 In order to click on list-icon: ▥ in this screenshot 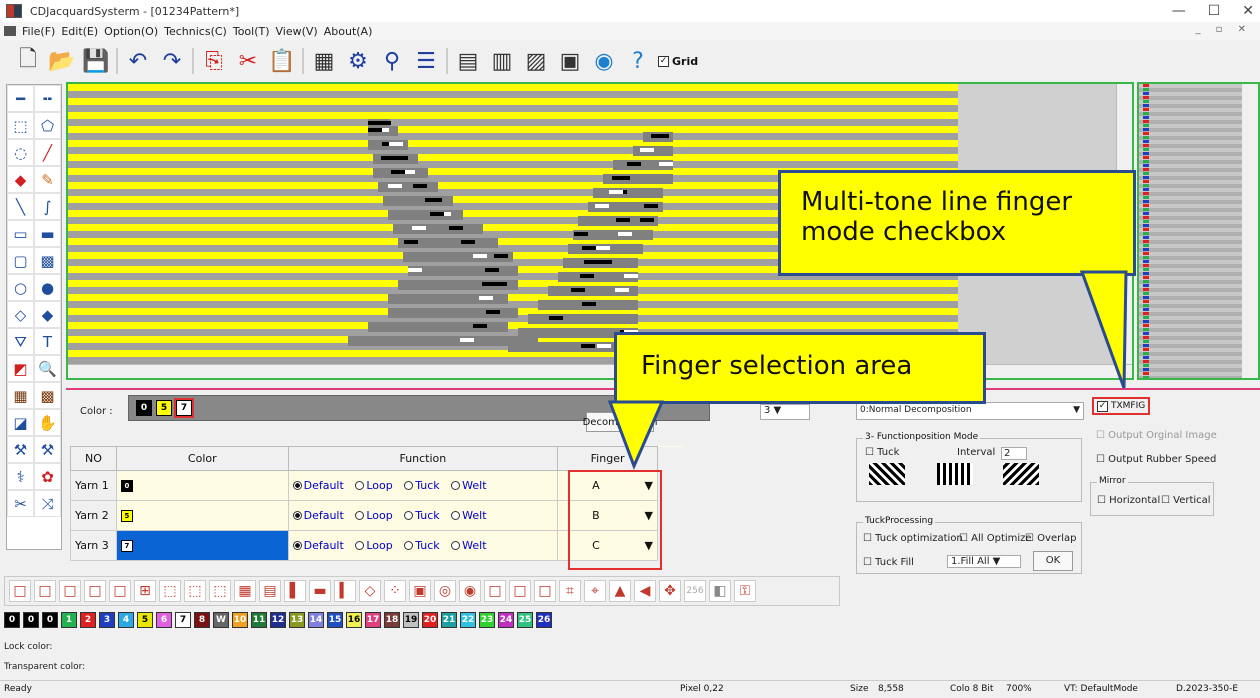, I will do `click(502, 61)`.